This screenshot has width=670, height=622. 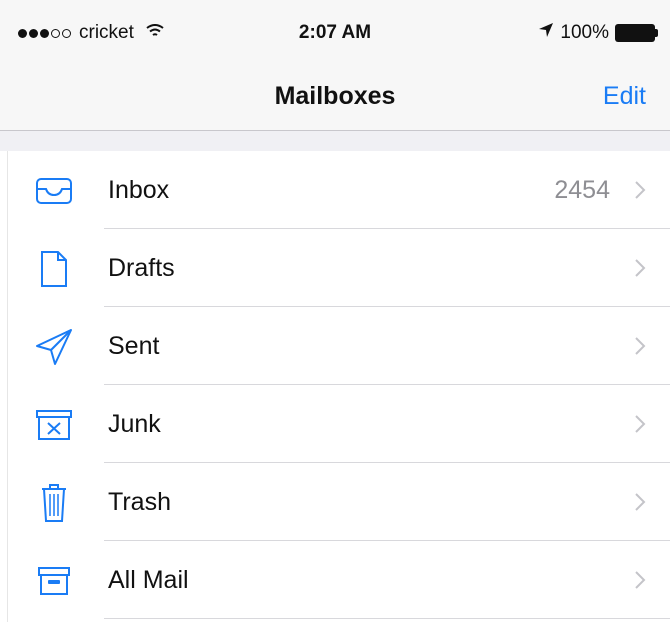 What do you see at coordinates (584, 32) in the screenshot?
I see `battery-percent: 100%` at bounding box center [584, 32].